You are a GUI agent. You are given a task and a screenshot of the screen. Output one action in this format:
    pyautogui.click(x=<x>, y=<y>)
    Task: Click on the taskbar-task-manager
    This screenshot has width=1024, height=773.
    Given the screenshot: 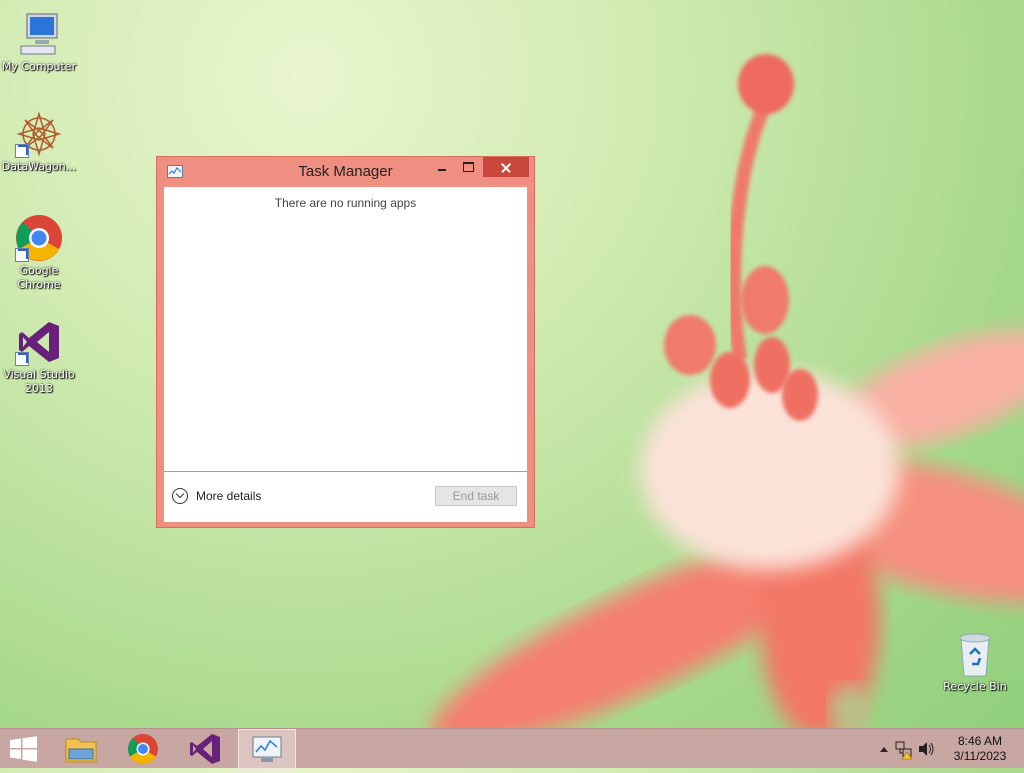 What is the action you would take?
    pyautogui.click(x=267, y=749)
    